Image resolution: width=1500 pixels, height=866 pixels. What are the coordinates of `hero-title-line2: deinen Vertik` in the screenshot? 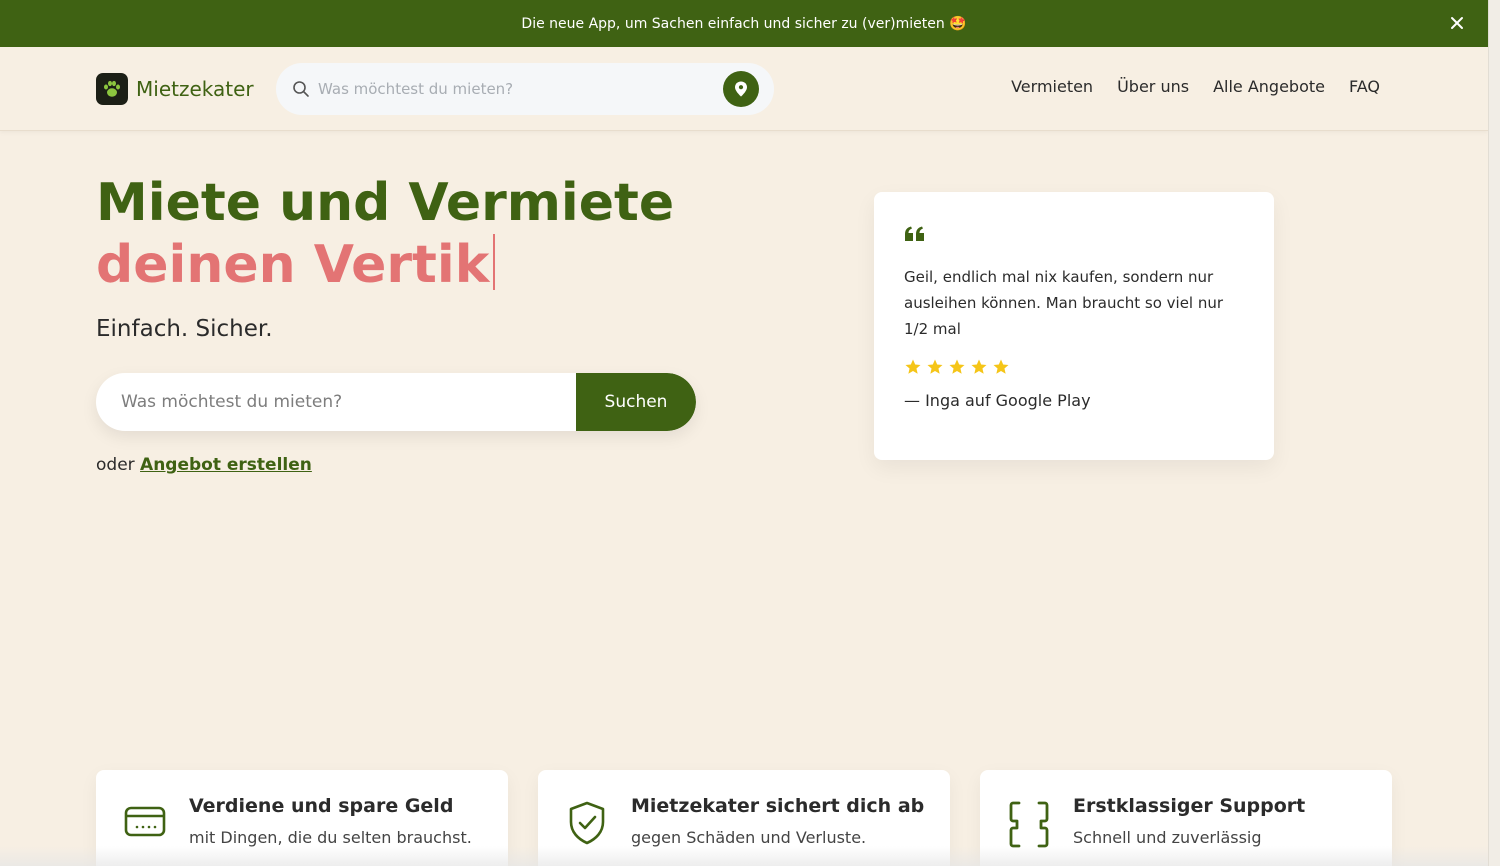 It's located at (293, 265).